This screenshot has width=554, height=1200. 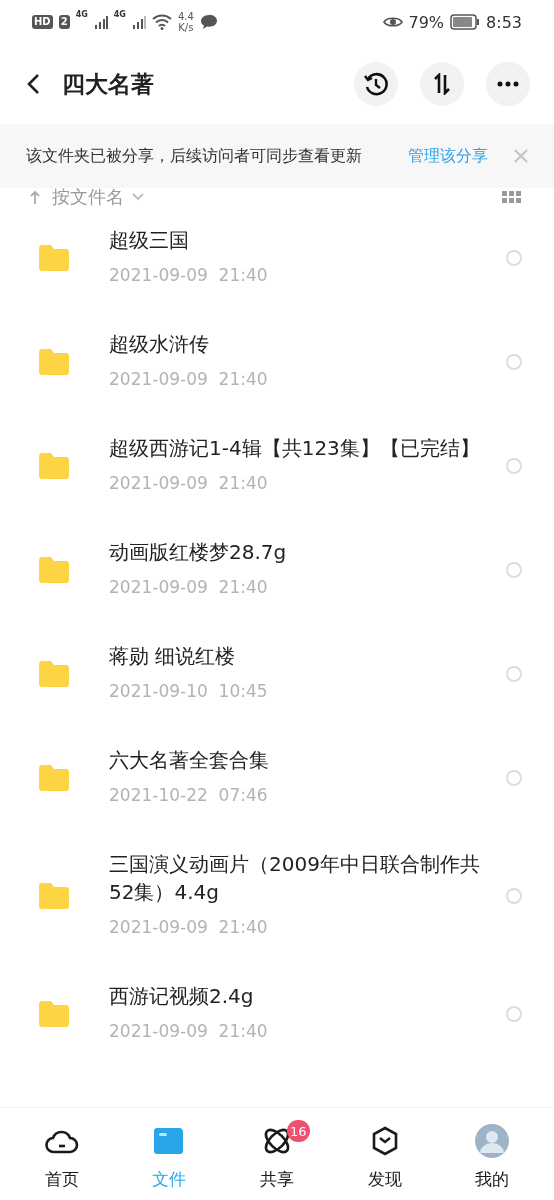 I want to click on nav-tab: 我的, so click(x=492, y=1154).